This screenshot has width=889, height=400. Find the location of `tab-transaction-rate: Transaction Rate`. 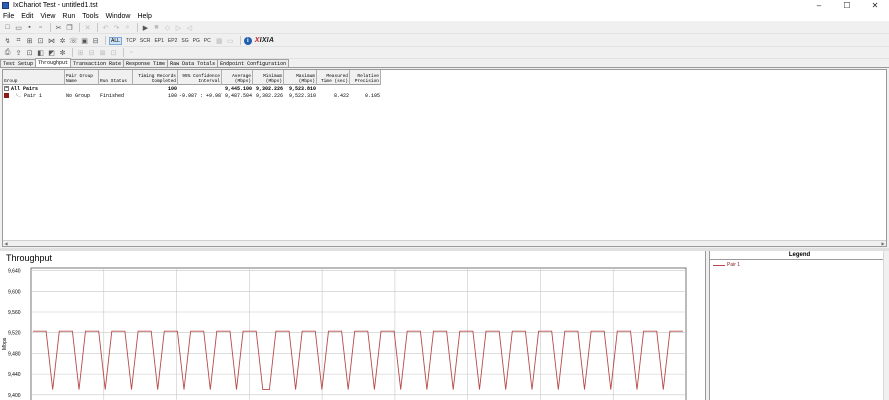

tab-transaction-rate: Transaction Rate is located at coordinates (97, 63).